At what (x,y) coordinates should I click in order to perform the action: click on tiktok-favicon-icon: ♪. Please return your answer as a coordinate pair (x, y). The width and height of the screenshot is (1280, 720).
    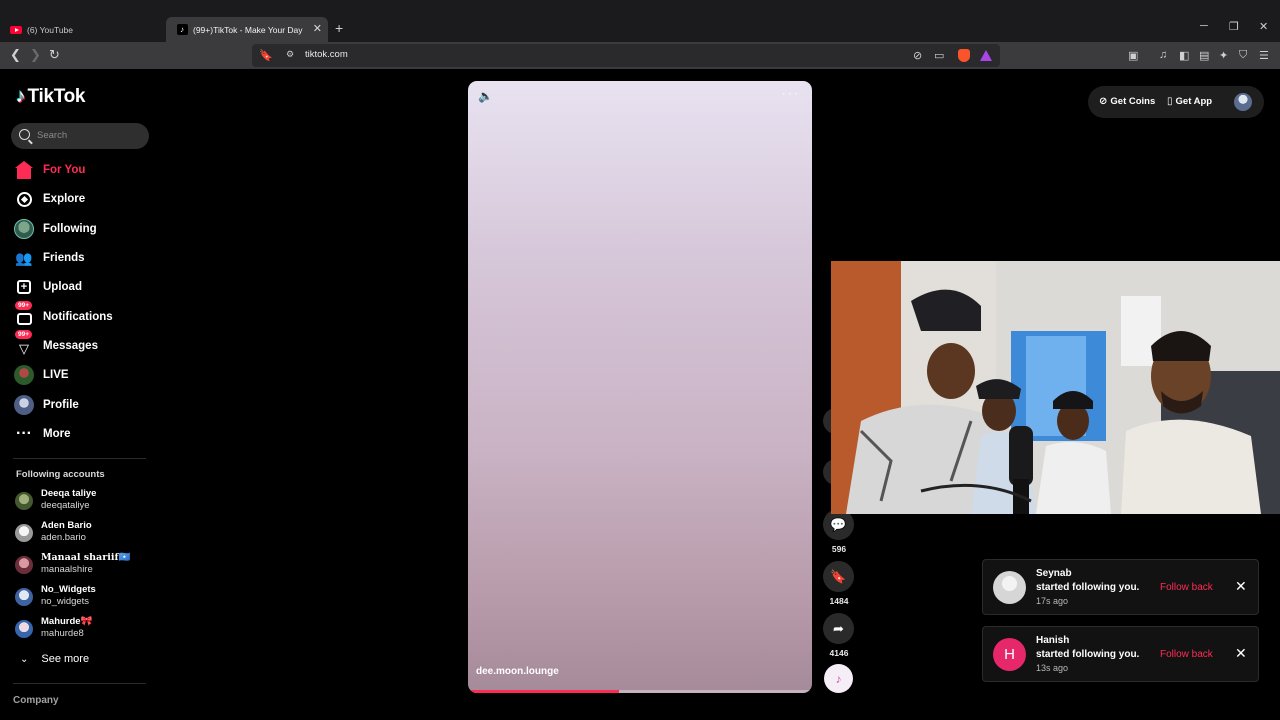
    Looking at the image, I should click on (182, 30).